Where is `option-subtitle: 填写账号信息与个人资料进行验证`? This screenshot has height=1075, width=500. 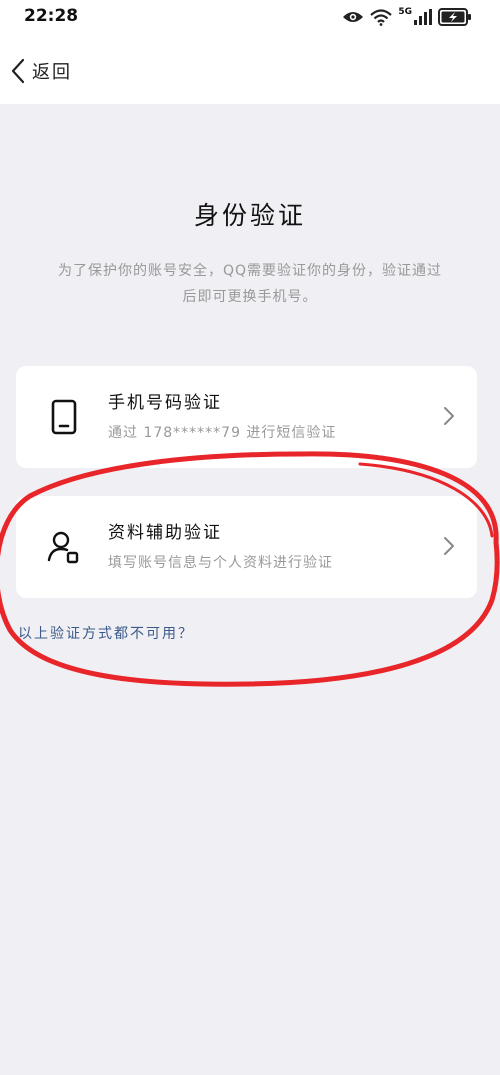 option-subtitle: 填写账号信息与个人资料进行验证 is located at coordinates (220, 563).